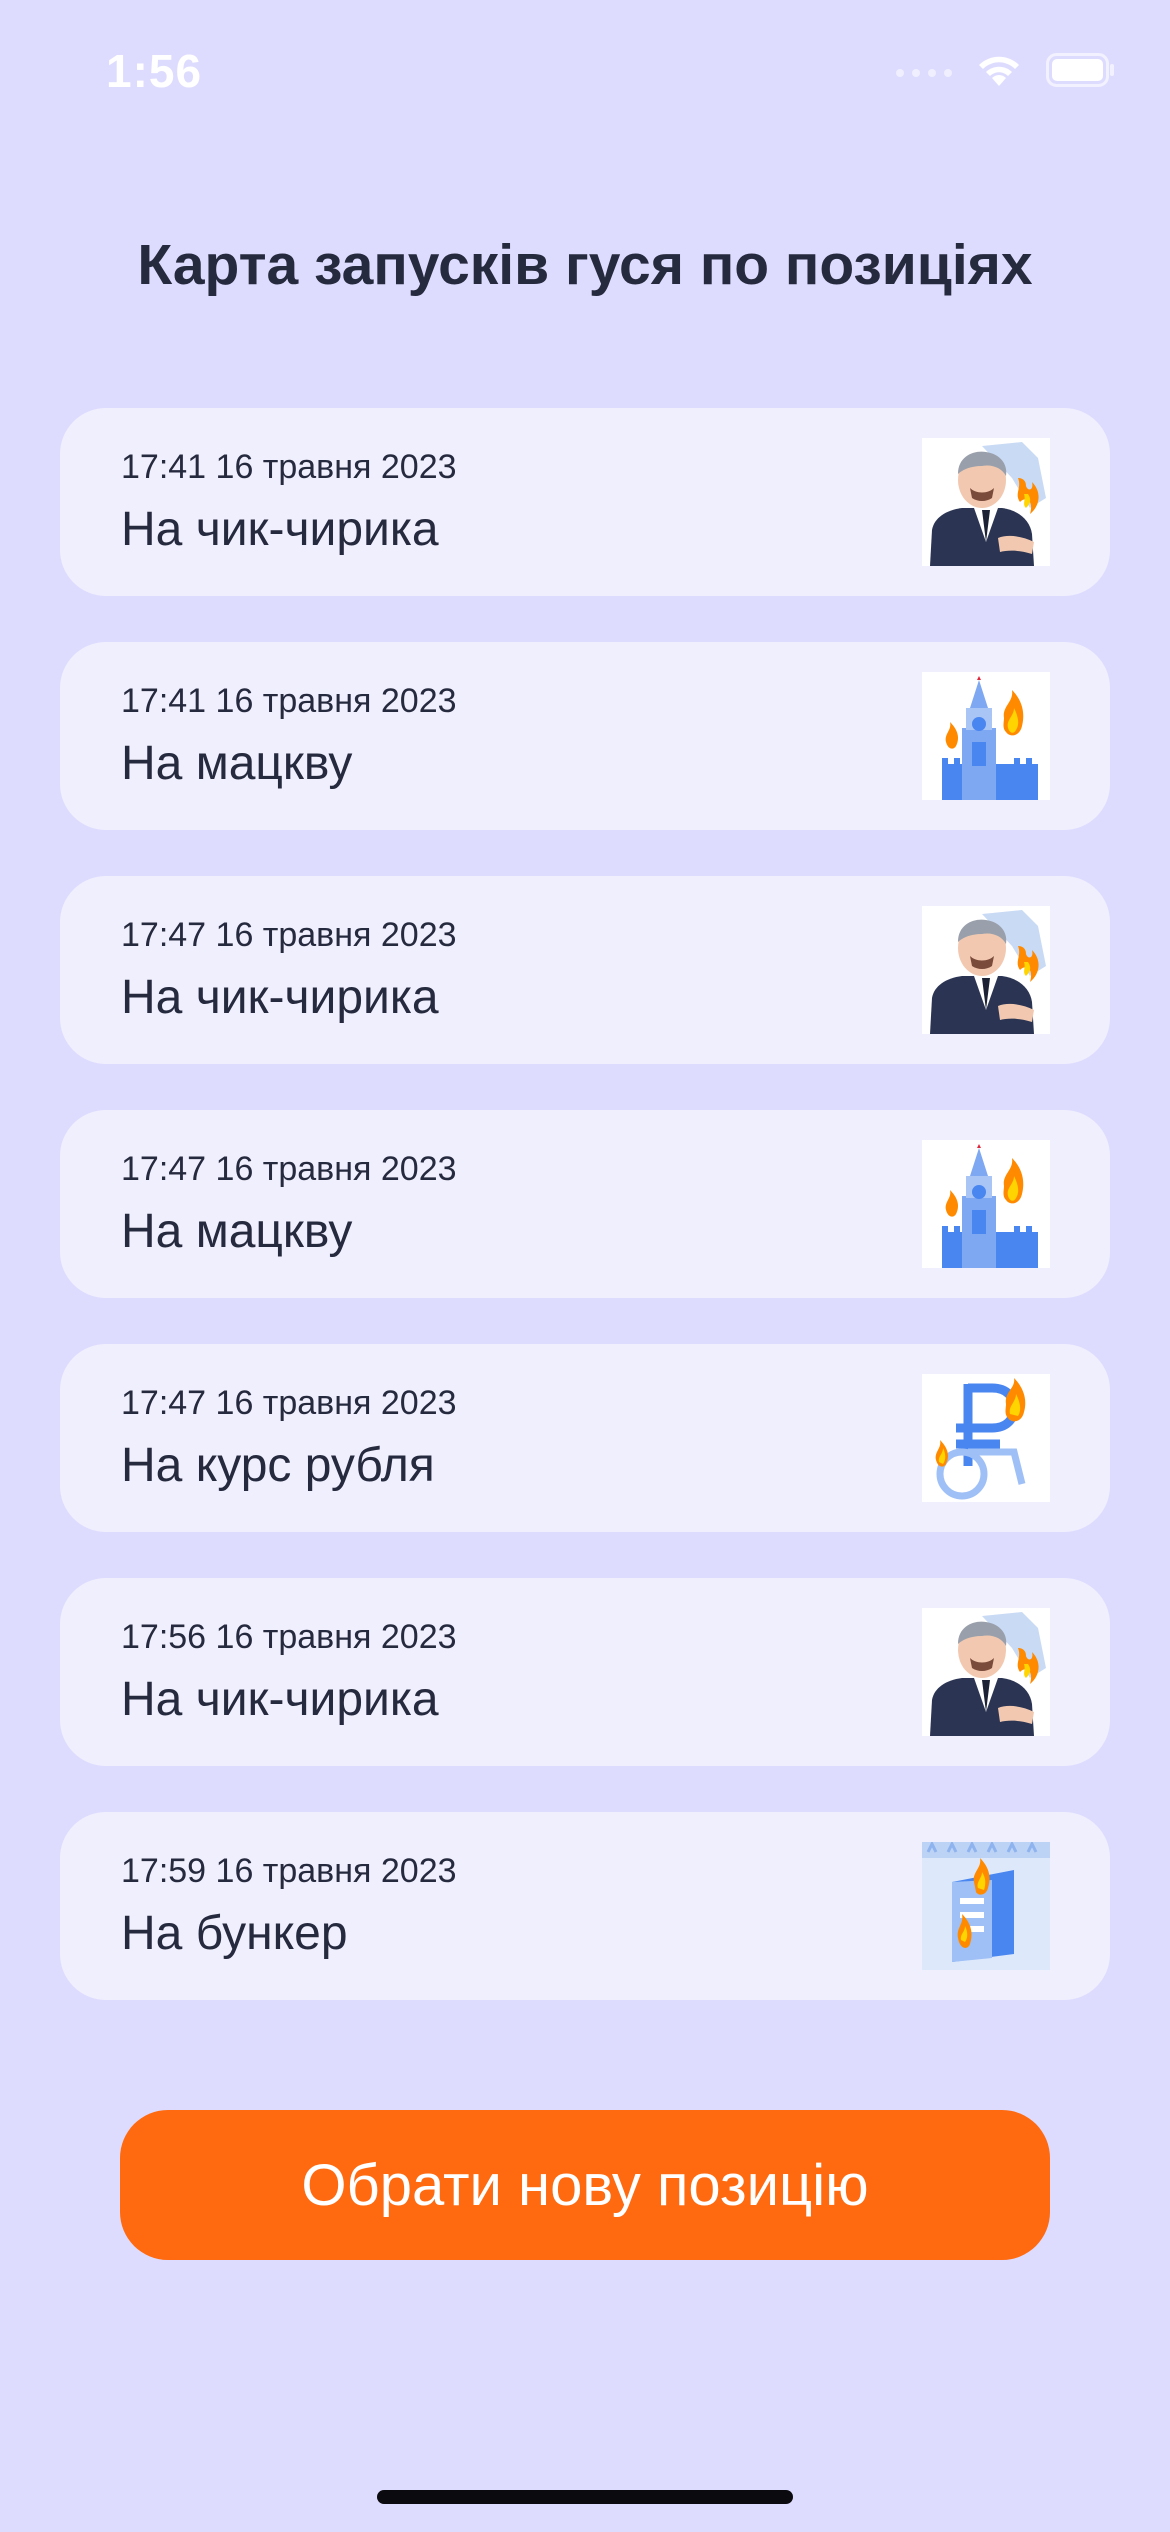  What do you see at coordinates (154, 71) in the screenshot?
I see `status-time: 1:56` at bounding box center [154, 71].